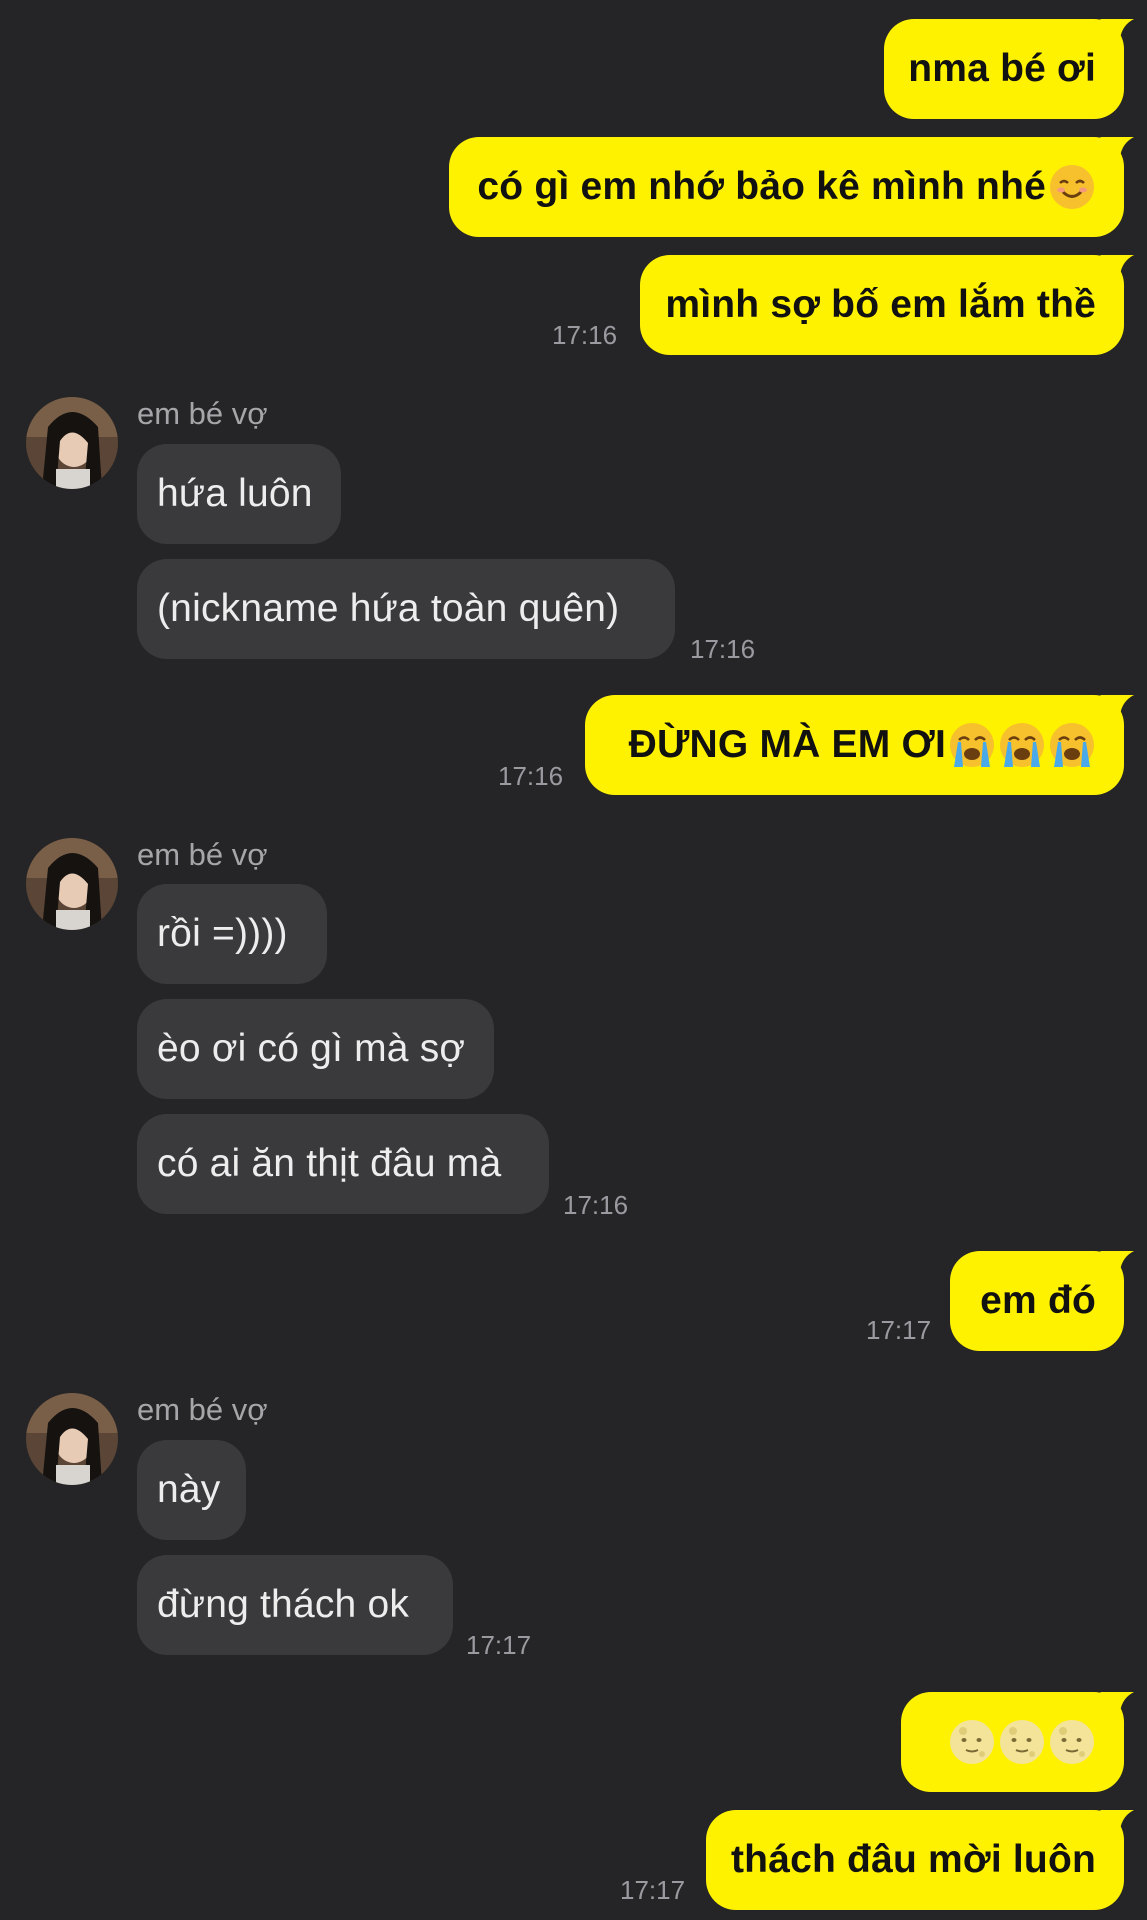 The height and width of the screenshot is (1920, 1147). I want to click on incoming-message-bubble: hứa luôn, so click(239, 494).